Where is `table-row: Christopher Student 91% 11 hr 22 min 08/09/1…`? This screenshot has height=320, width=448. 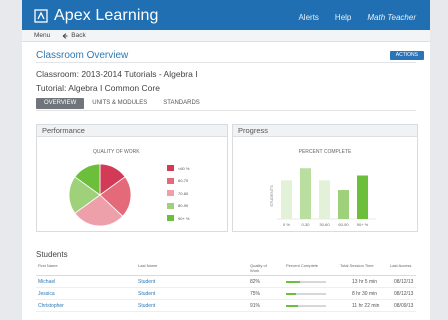 table-row: Christopher Student 91% 11 hr 22 min 08/09/1… is located at coordinates (226, 306).